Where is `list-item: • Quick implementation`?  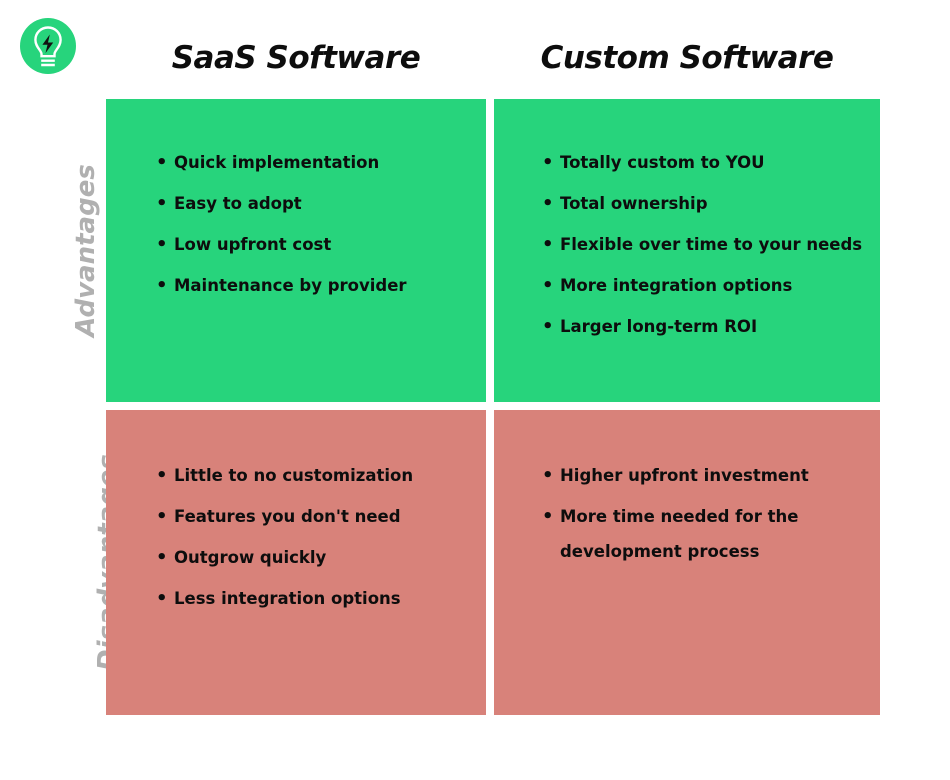 list-item: • Quick implementation is located at coordinates (317, 162).